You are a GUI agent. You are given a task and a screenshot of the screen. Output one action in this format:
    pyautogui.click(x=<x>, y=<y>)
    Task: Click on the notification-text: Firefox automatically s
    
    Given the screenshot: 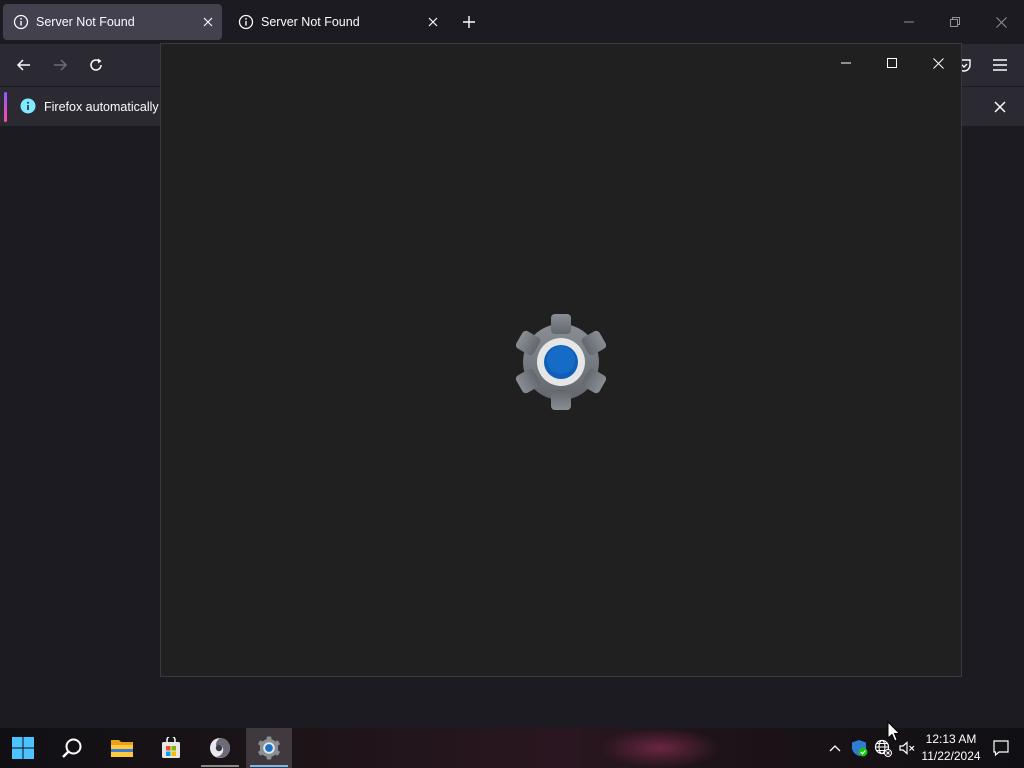 What is the action you would take?
    pyautogui.click(x=106, y=107)
    